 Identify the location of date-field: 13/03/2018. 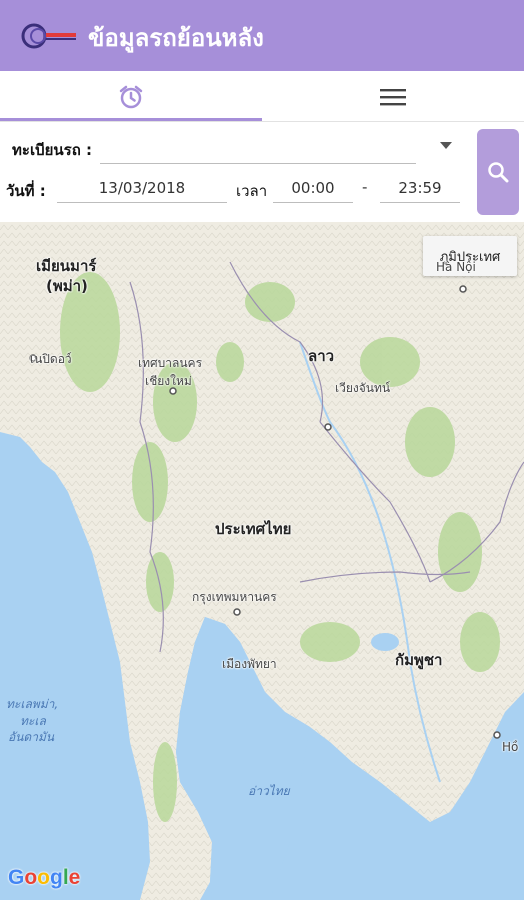
(142, 188).